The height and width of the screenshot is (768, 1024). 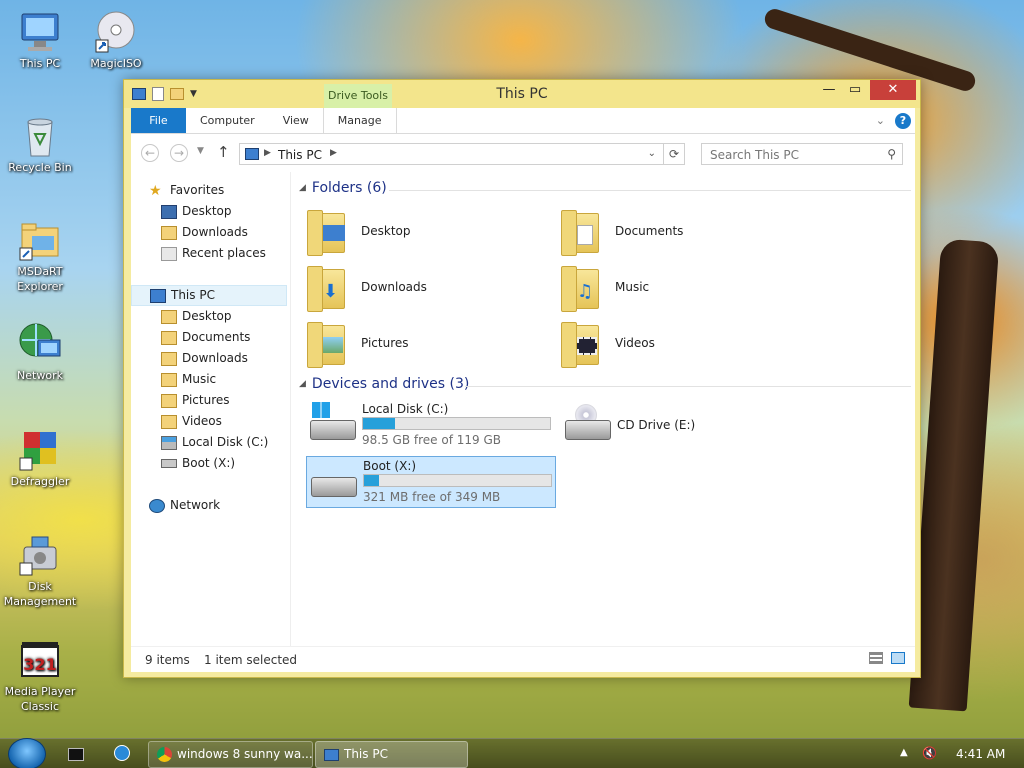 I want to click on desktop-icon-magiciso: MagicISO, so click(x=116, y=40).